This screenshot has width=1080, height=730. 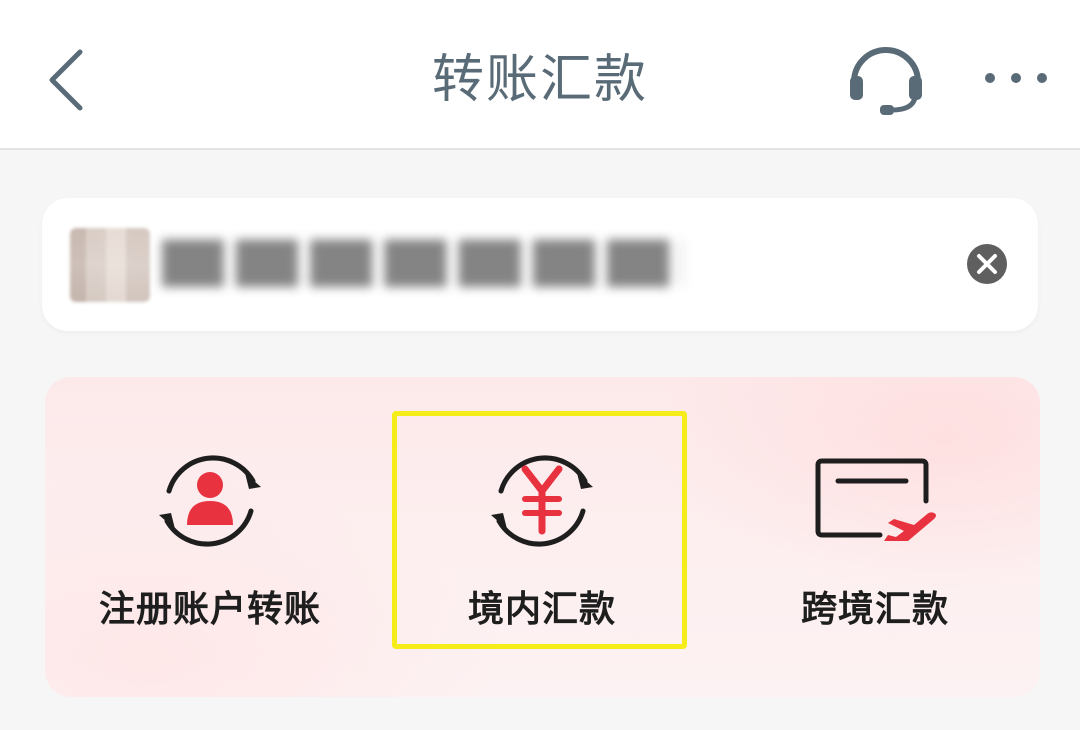 I want to click on back-button, so click(x=71, y=80).